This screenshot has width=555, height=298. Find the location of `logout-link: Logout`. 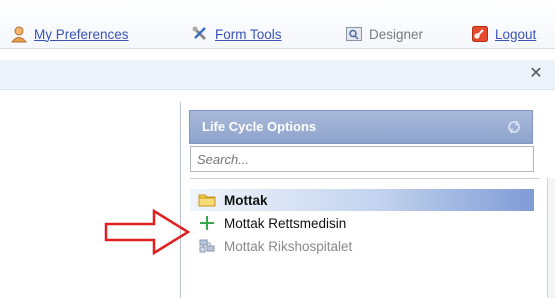

logout-link: Logout is located at coordinates (515, 34).